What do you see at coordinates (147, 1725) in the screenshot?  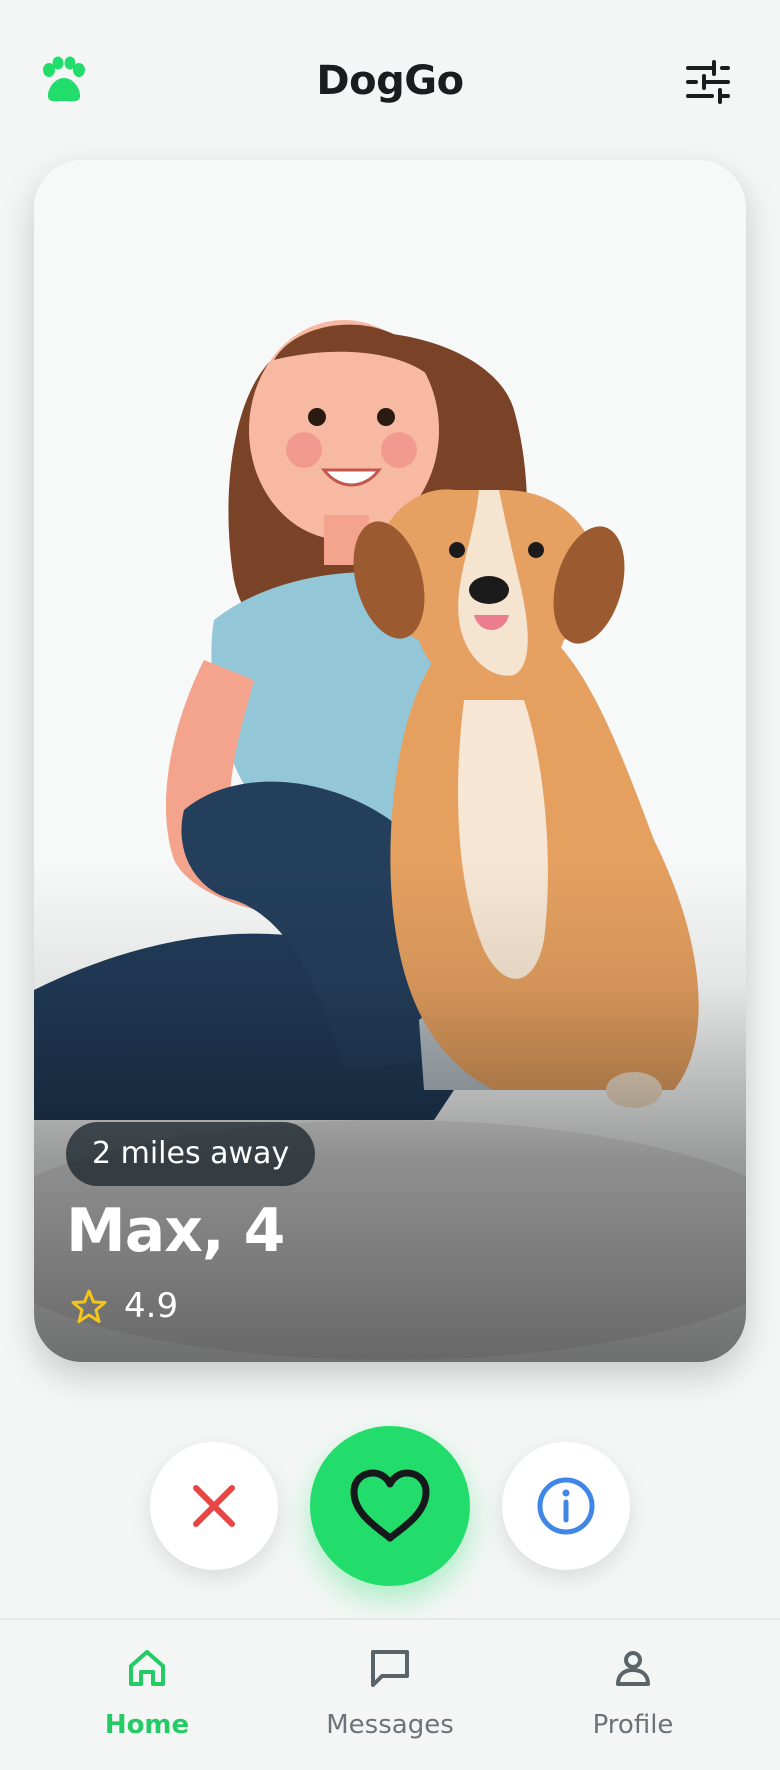 I see `tab-home-label: Home` at bounding box center [147, 1725].